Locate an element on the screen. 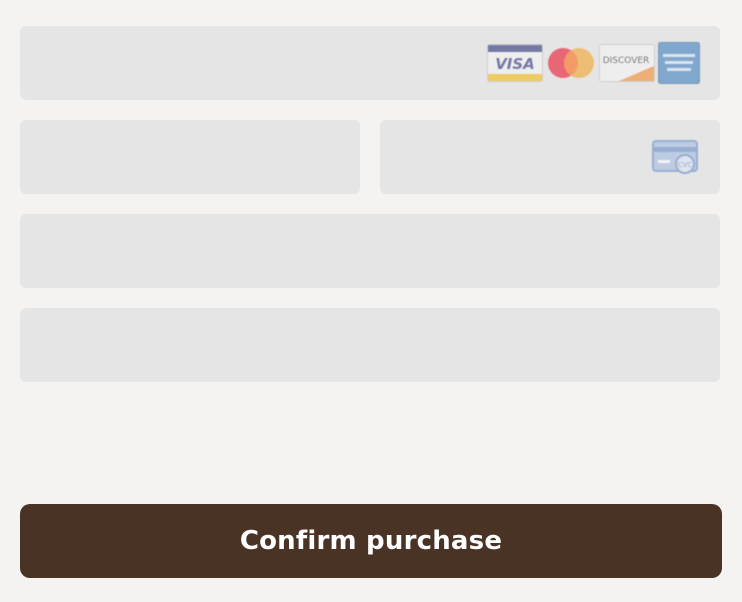 This screenshot has height=602, width=742. card-brand-logos: VISA DISCOVER is located at coordinates (593, 63).